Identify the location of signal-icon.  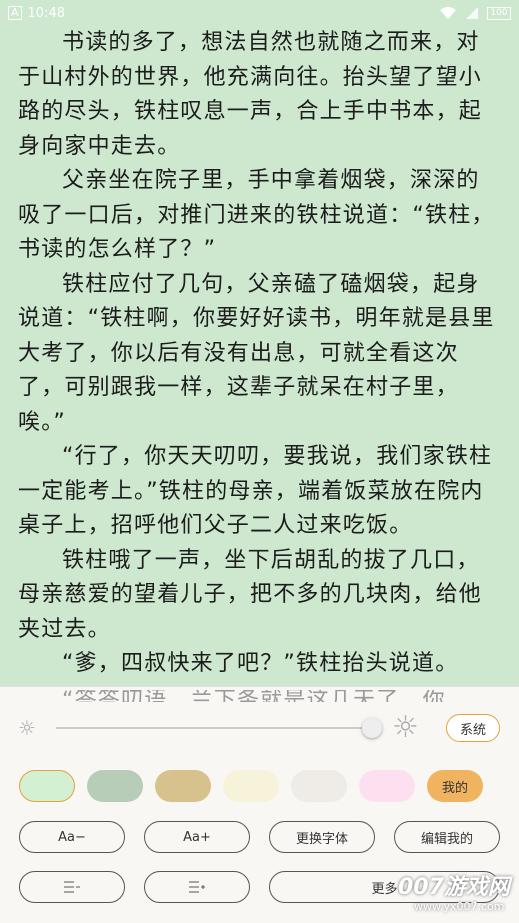
(472, 13).